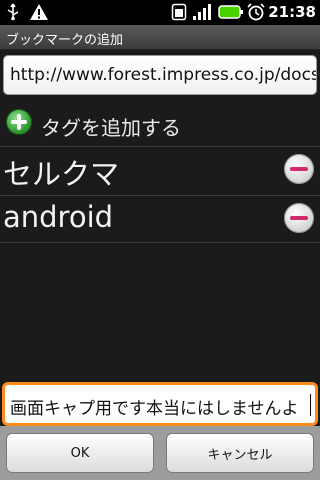 The width and height of the screenshot is (320, 480). Describe the element at coordinates (80, 453) in the screenshot. I see `ok-button: OK` at that location.